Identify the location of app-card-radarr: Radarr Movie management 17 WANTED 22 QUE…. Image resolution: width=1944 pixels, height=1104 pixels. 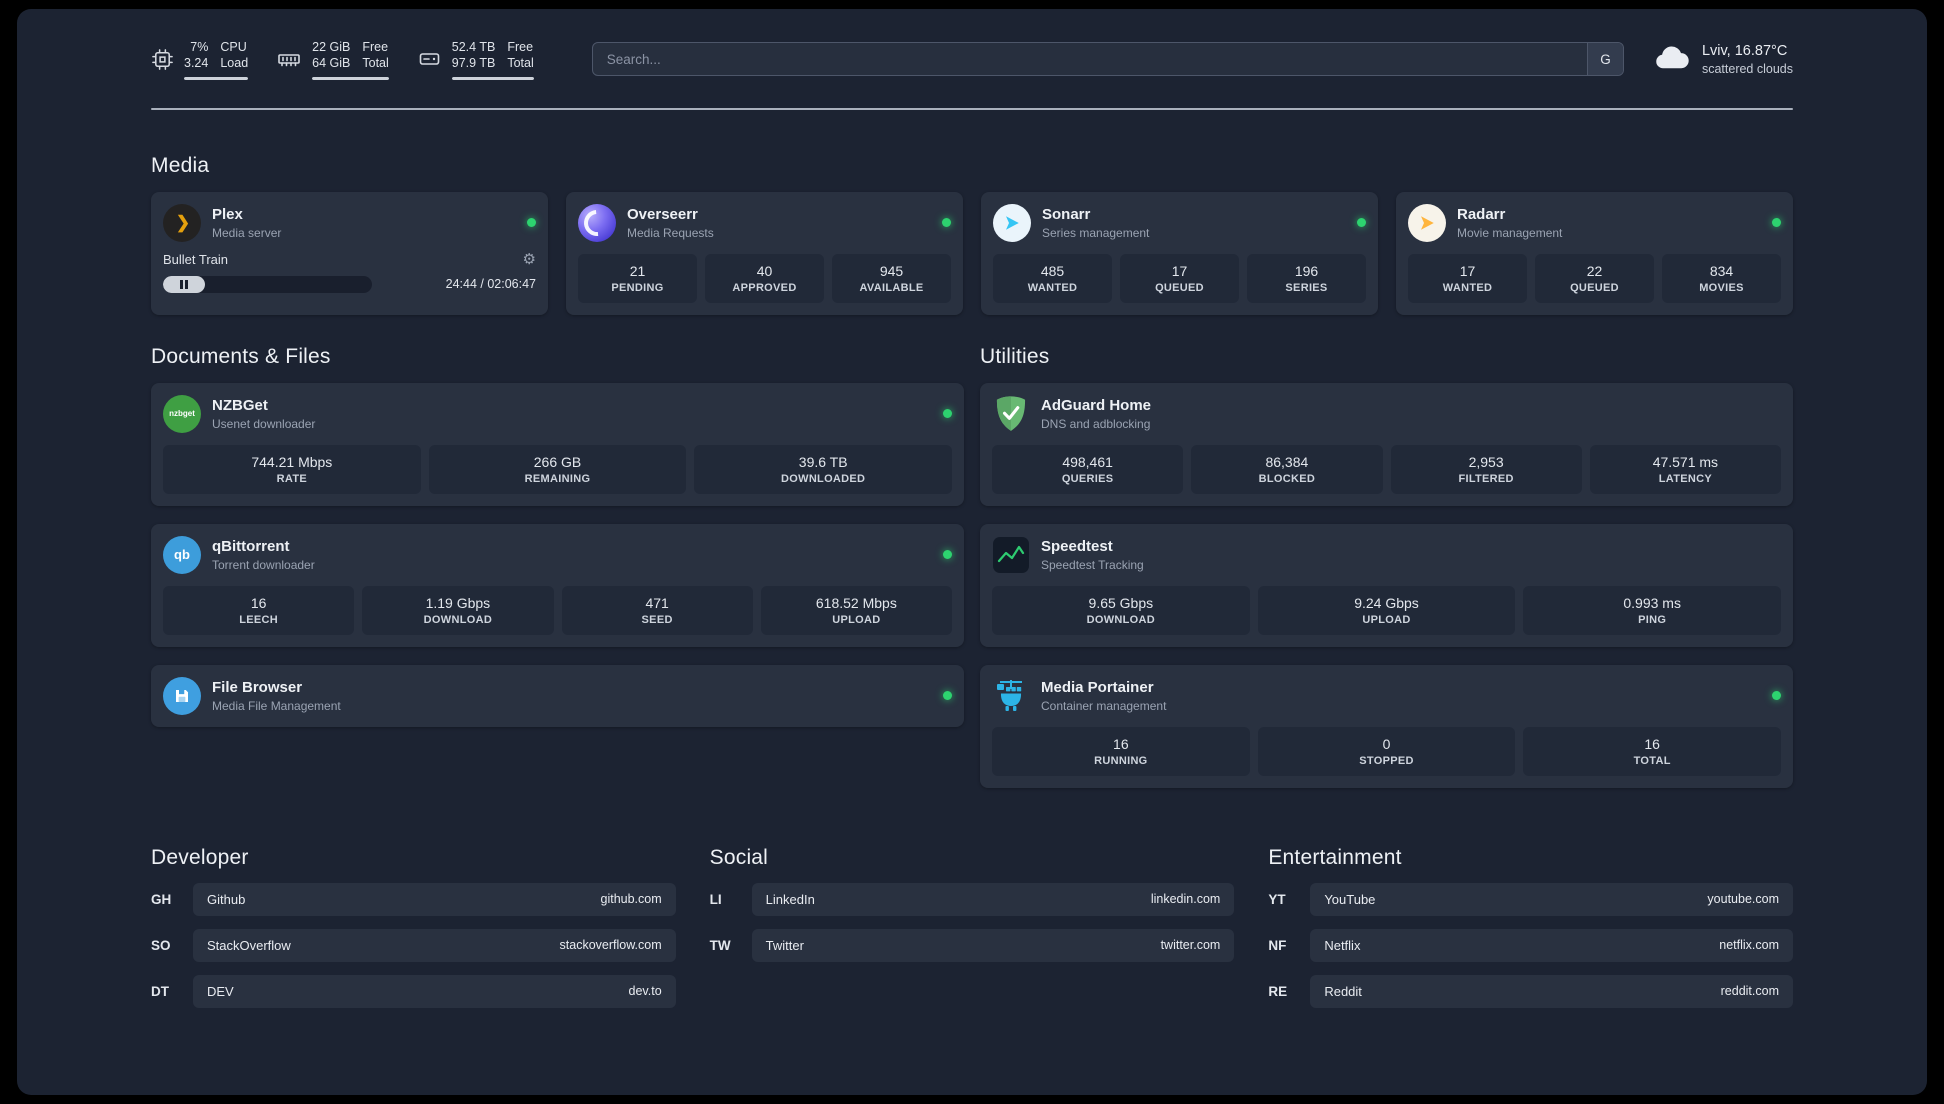
(1594, 253).